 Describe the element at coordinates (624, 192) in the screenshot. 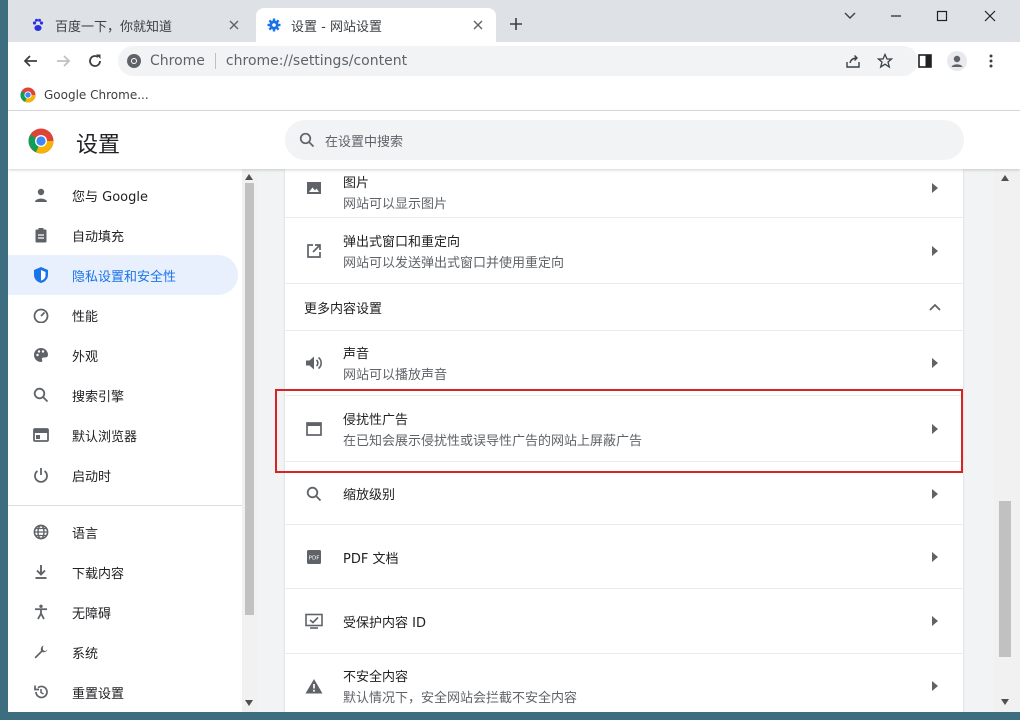

I see `setting-row-images: 图片 网站可以显示图片` at that location.